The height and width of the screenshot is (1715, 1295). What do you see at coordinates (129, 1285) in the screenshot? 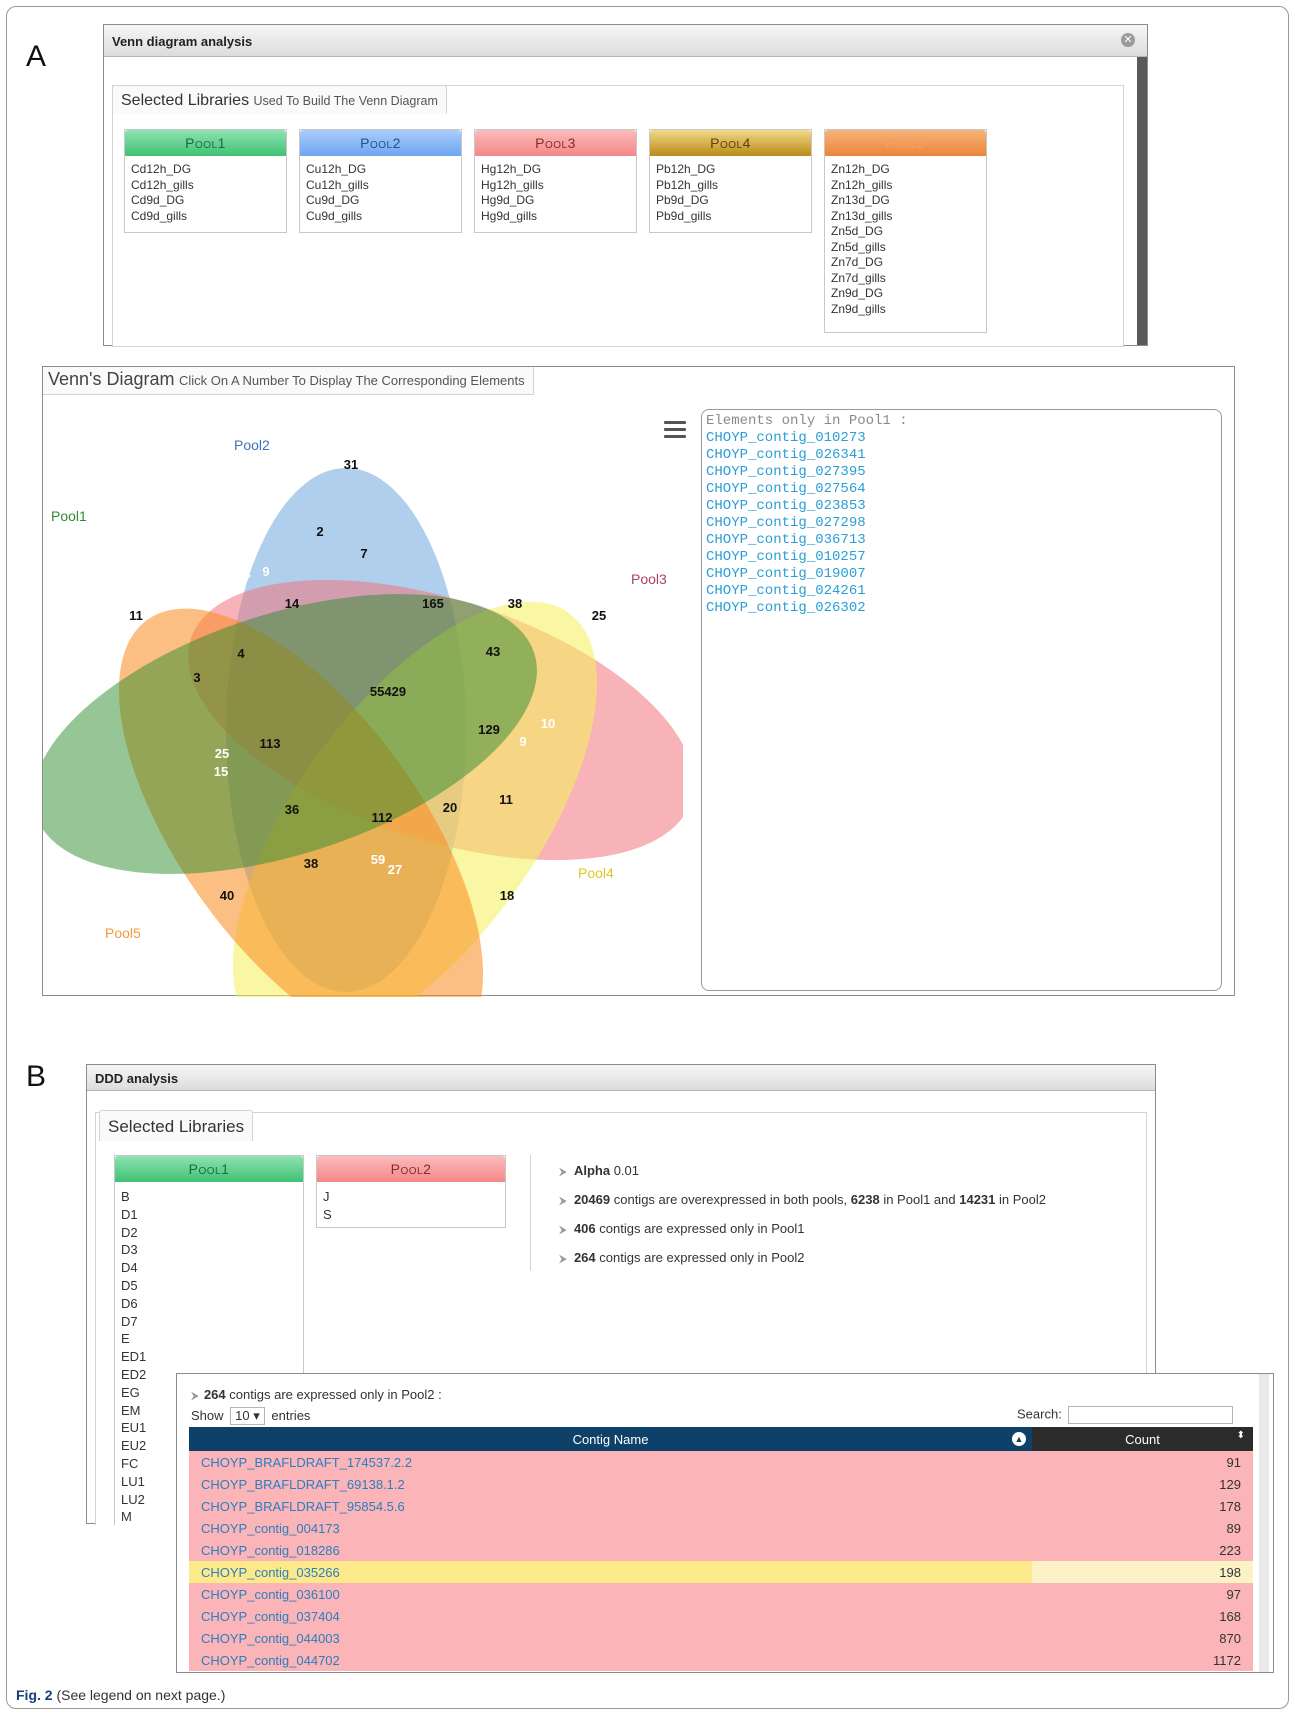
I see `library-item: D5` at bounding box center [129, 1285].